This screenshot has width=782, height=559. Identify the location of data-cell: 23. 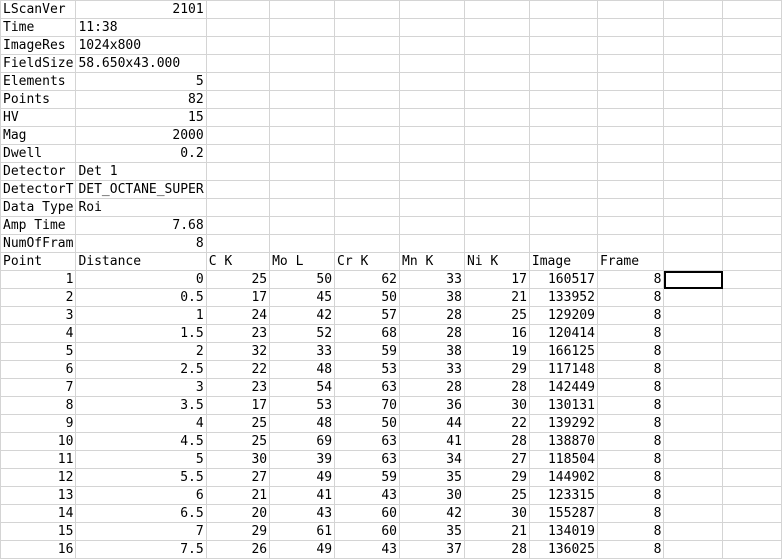
(238, 333).